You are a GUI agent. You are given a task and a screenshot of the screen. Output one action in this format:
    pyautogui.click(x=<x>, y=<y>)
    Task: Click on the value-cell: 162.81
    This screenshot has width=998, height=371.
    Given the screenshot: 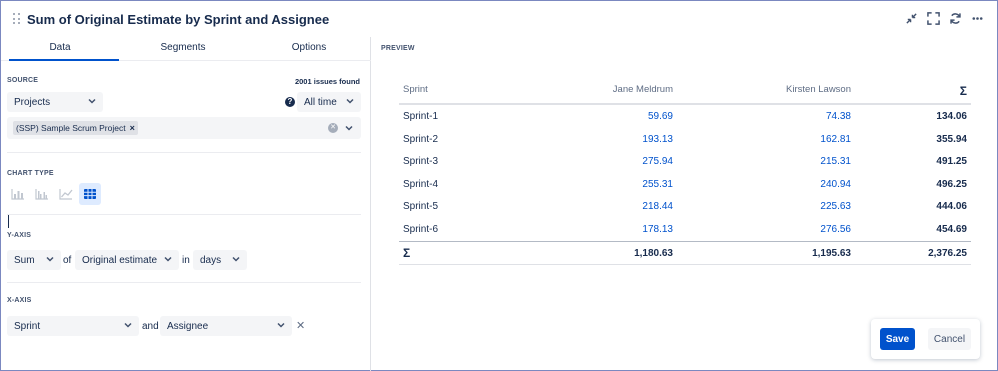 What is the action you would take?
    pyautogui.click(x=835, y=139)
    